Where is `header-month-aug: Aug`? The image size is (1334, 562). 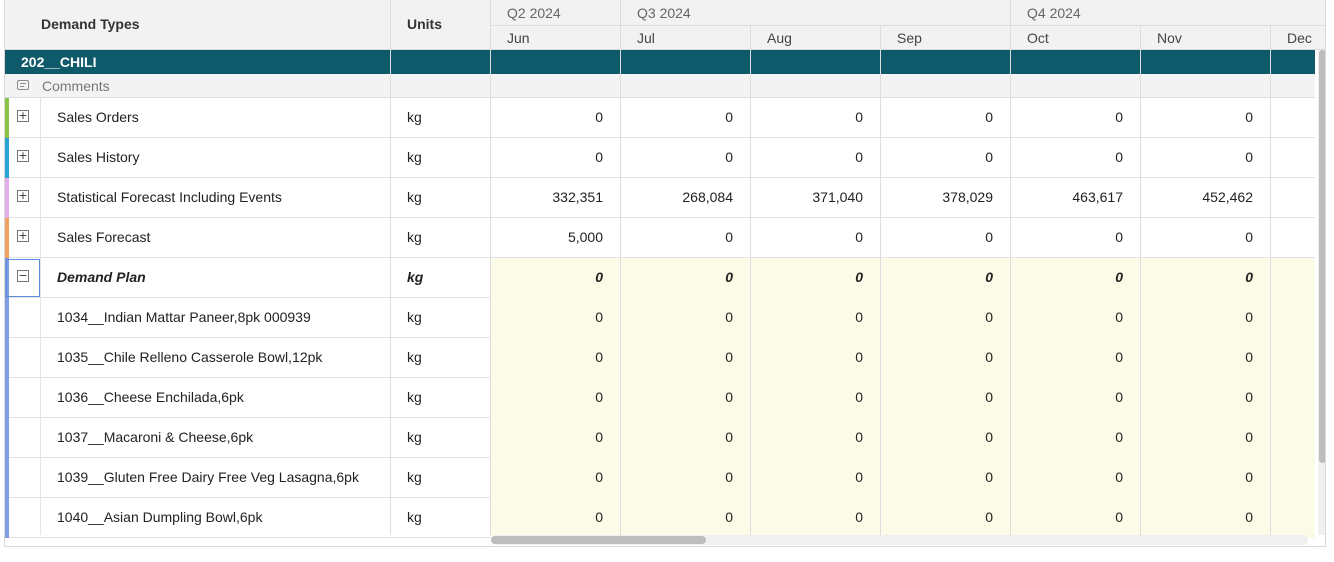 header-month-aug: Aug is located at coordinates (779, 38).